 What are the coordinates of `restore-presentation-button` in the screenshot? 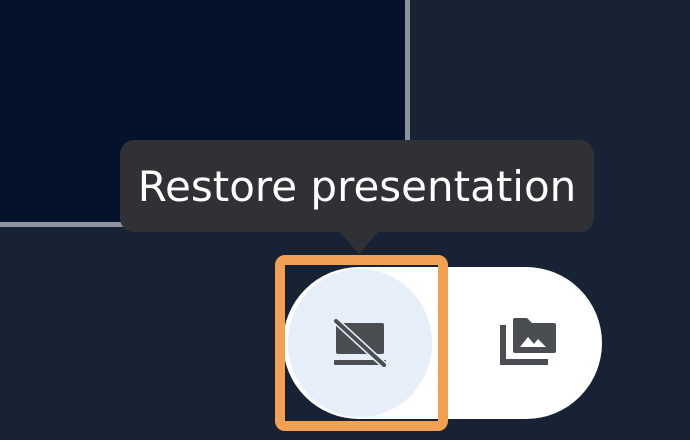 It's located at (360, 343).